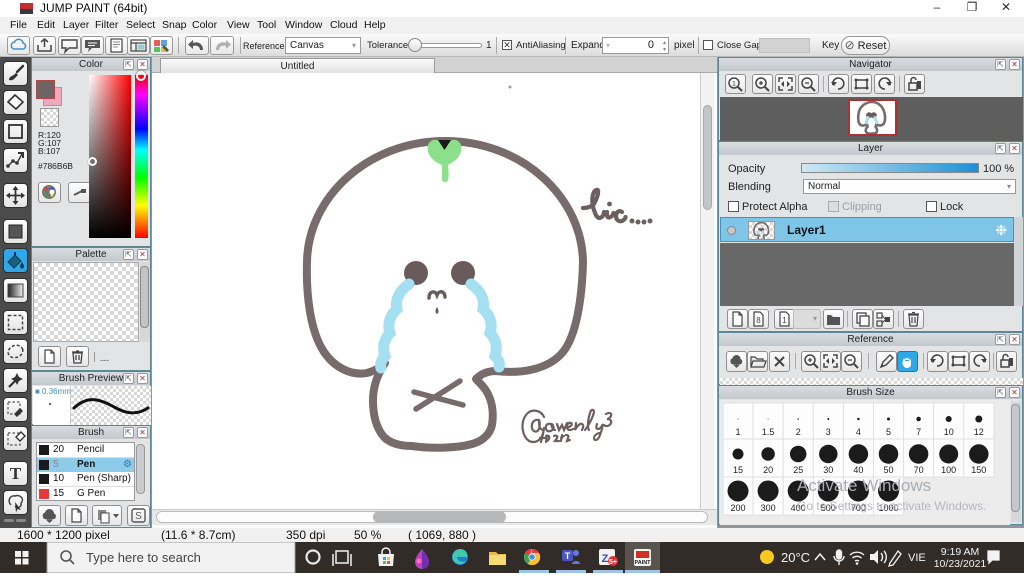  I want to click on svg-text: 4, so click(858, 432).